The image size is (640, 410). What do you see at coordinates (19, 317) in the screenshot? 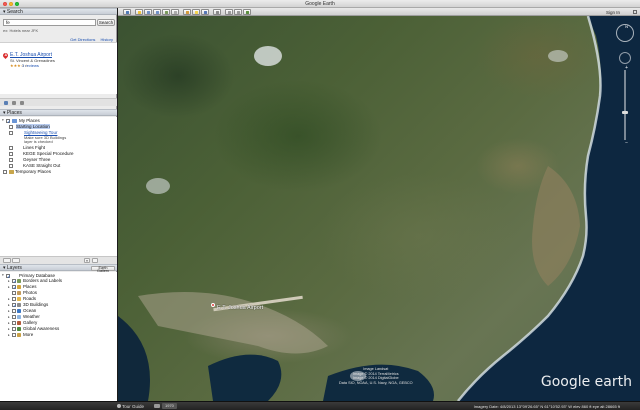
I see `weather-layer-icon` at bounding box center [19, 317].